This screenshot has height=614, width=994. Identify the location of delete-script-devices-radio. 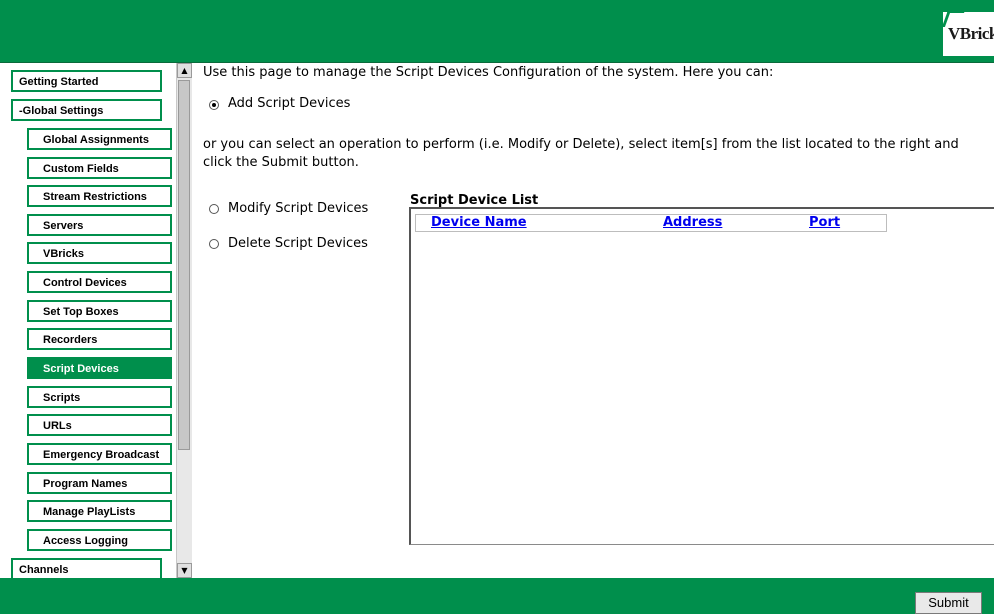
(214, 244).